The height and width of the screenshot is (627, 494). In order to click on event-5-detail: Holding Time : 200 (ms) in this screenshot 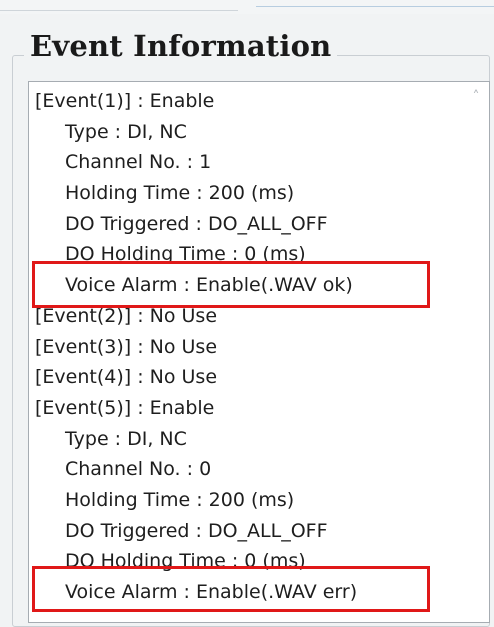, I will do `click(247, 500)`.